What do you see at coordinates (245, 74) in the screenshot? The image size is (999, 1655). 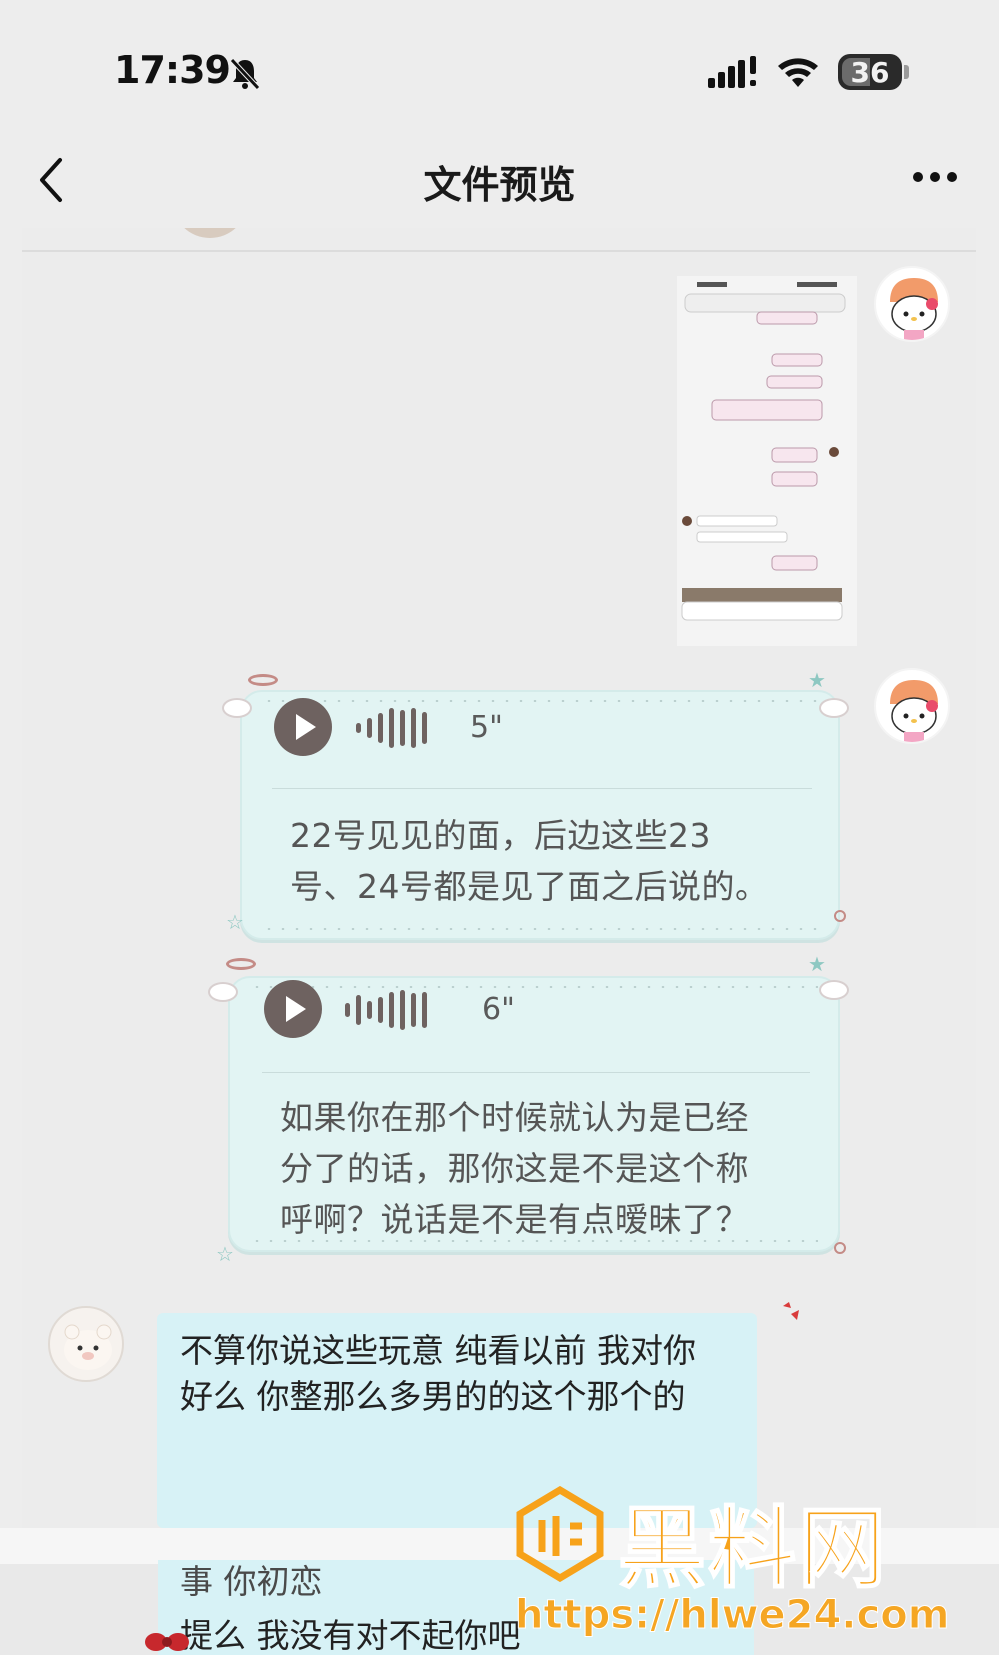 I see `mute-bell-icon` at bounding box center [245, 74].